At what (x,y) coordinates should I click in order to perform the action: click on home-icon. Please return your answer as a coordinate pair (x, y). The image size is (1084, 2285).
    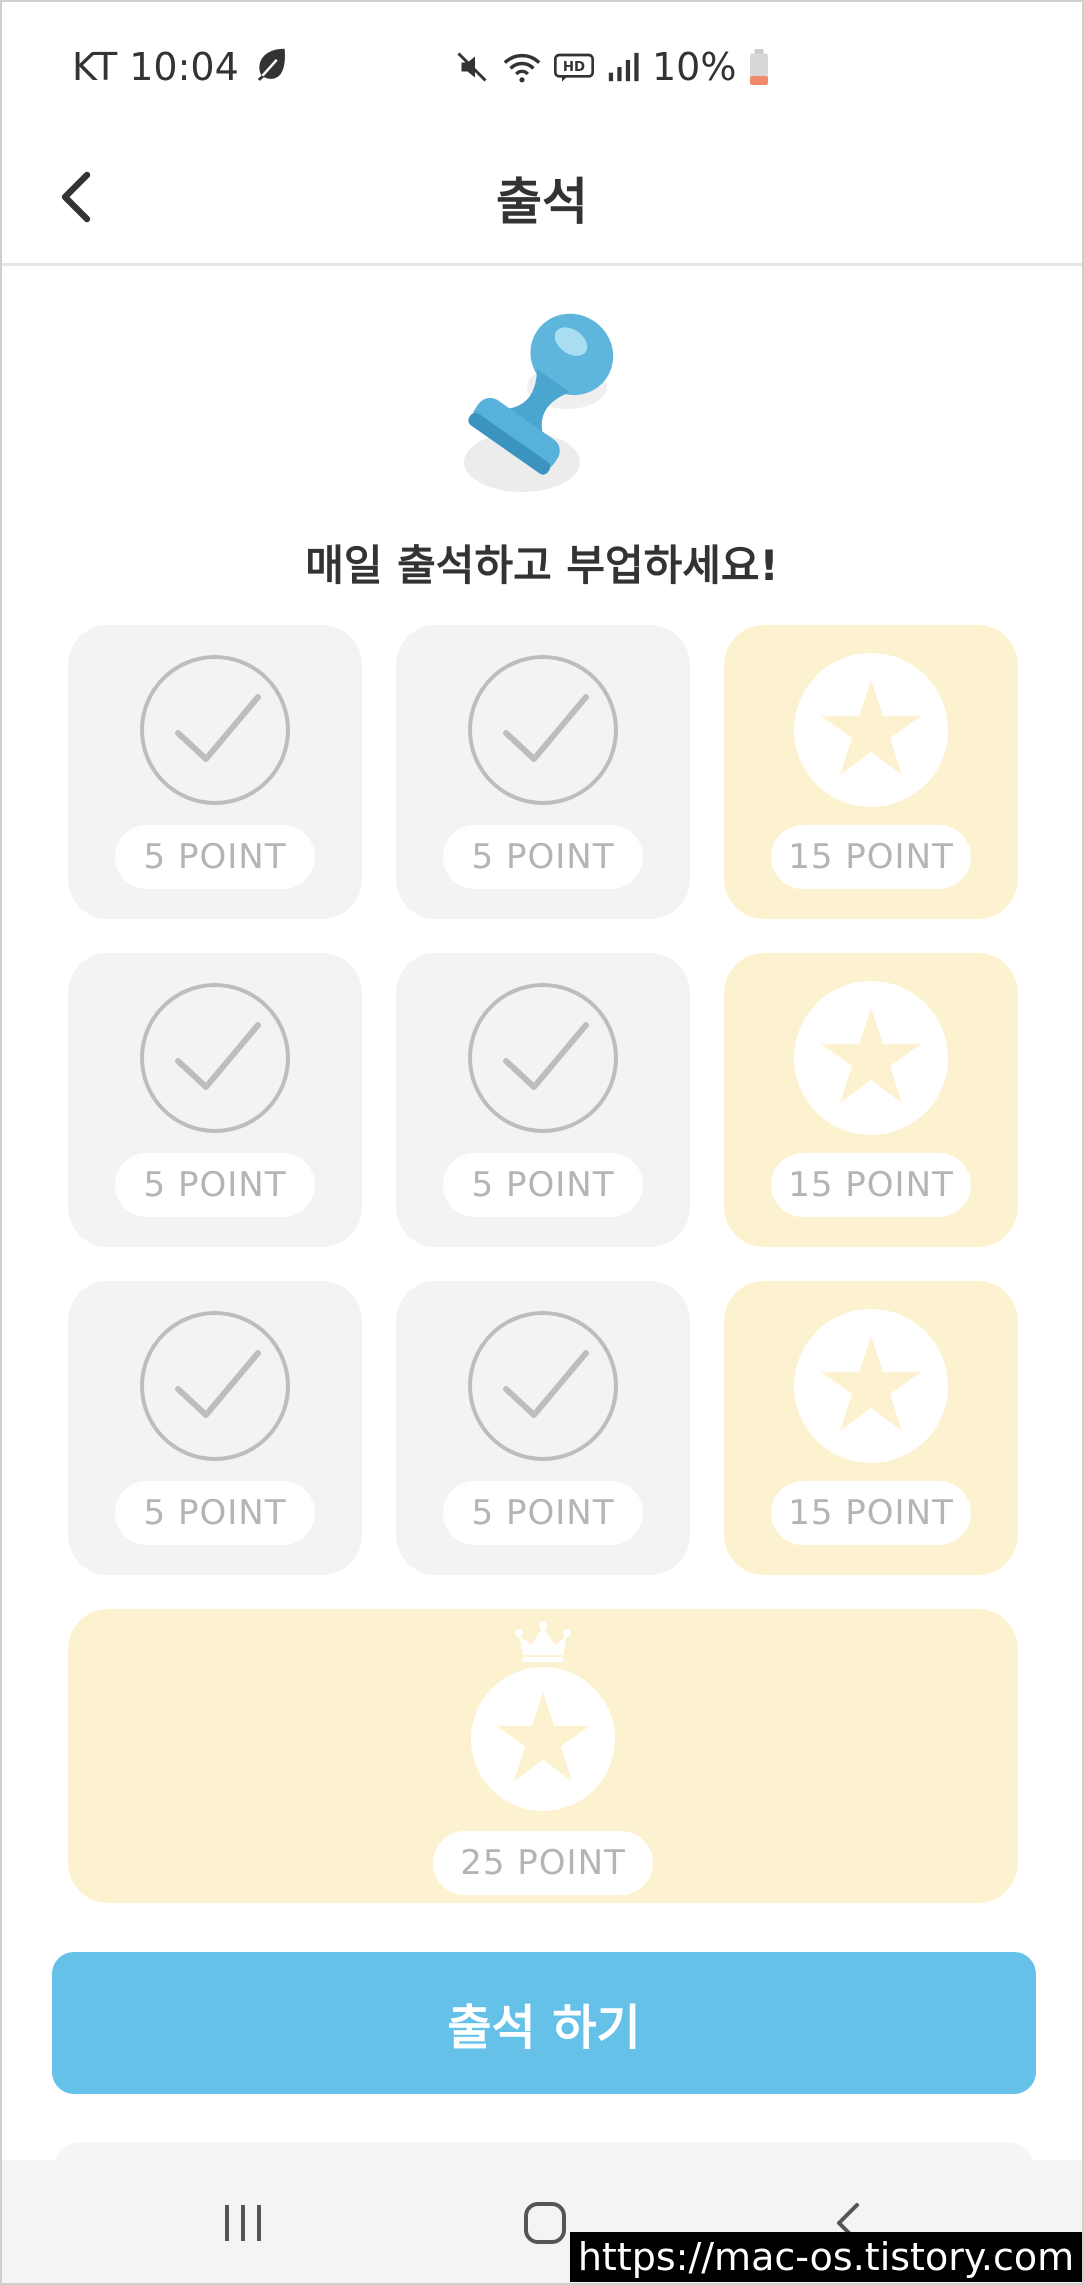
    Looking at the image, I should click on (545, 2223).